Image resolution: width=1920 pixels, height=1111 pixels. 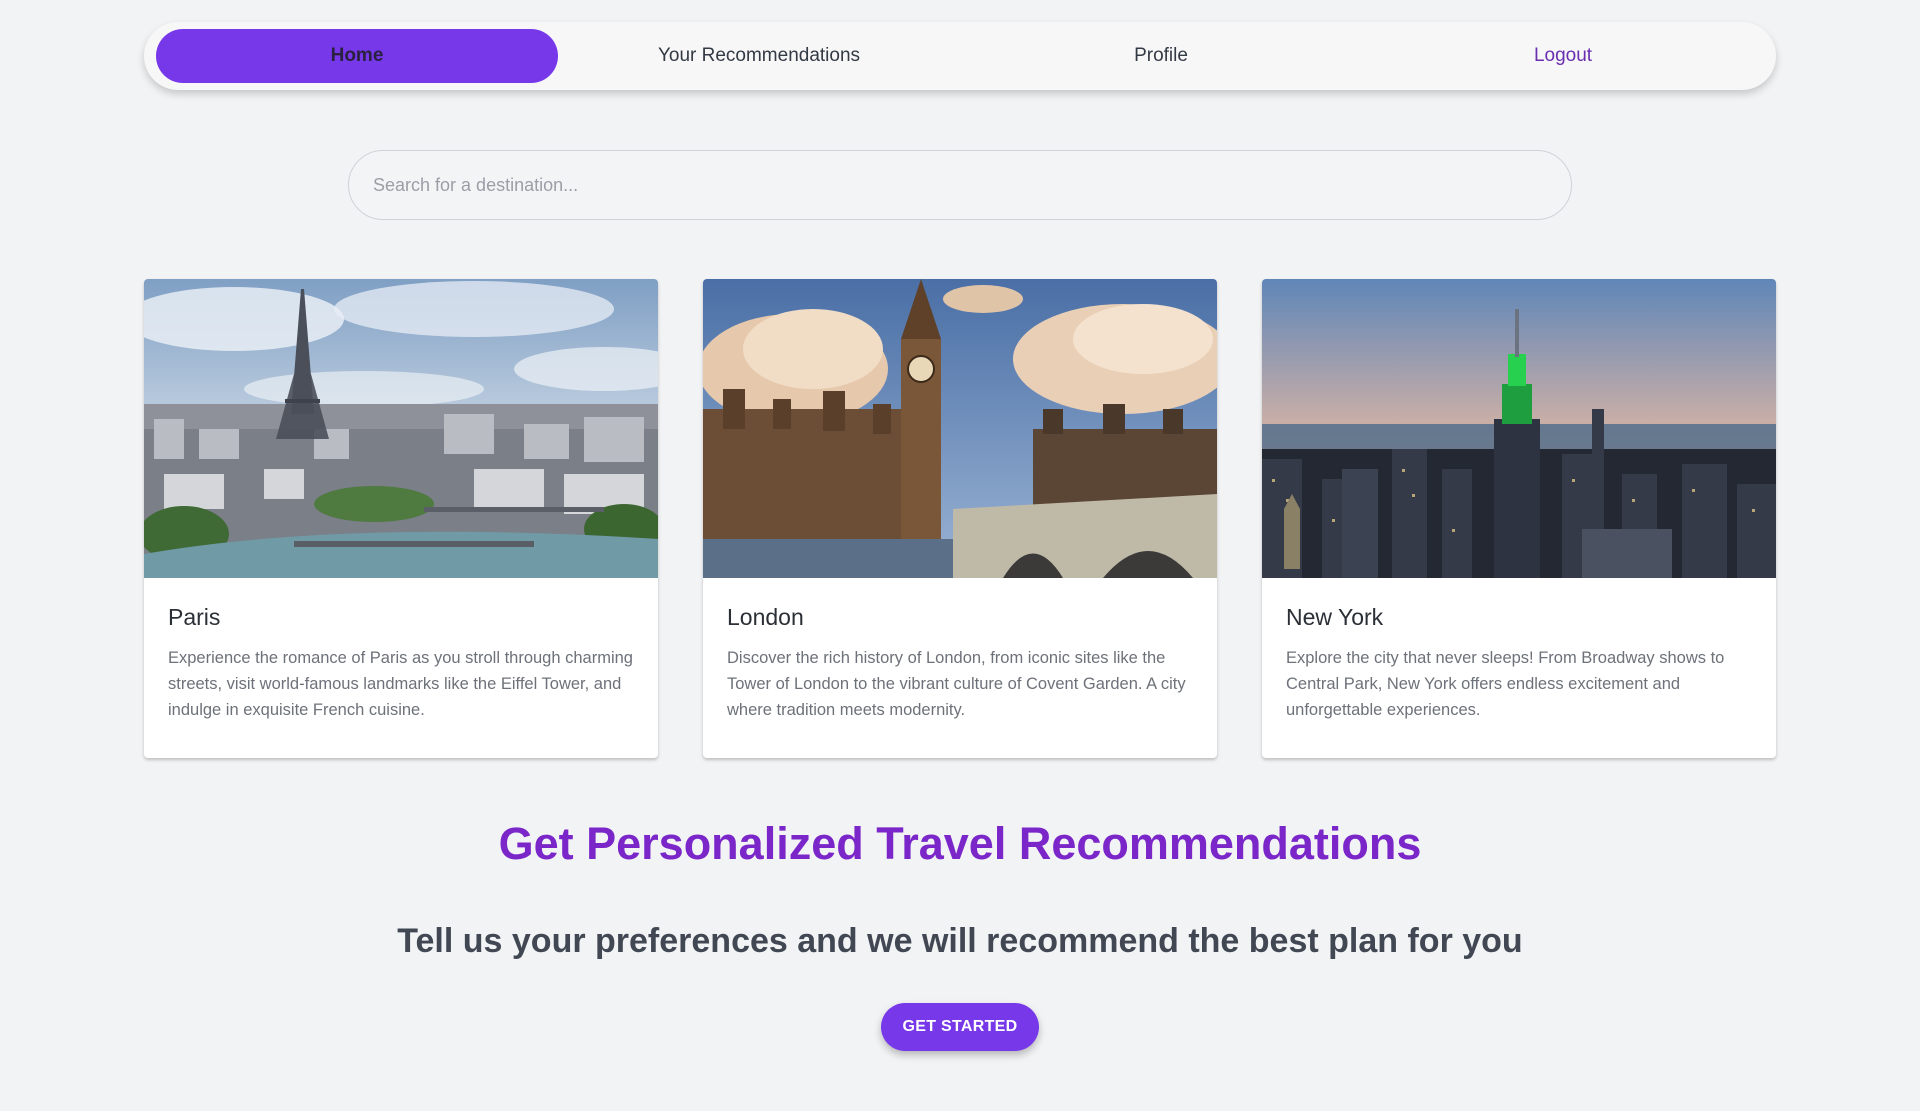 I want to click on new-york-image, so click(x=1519, y=428).